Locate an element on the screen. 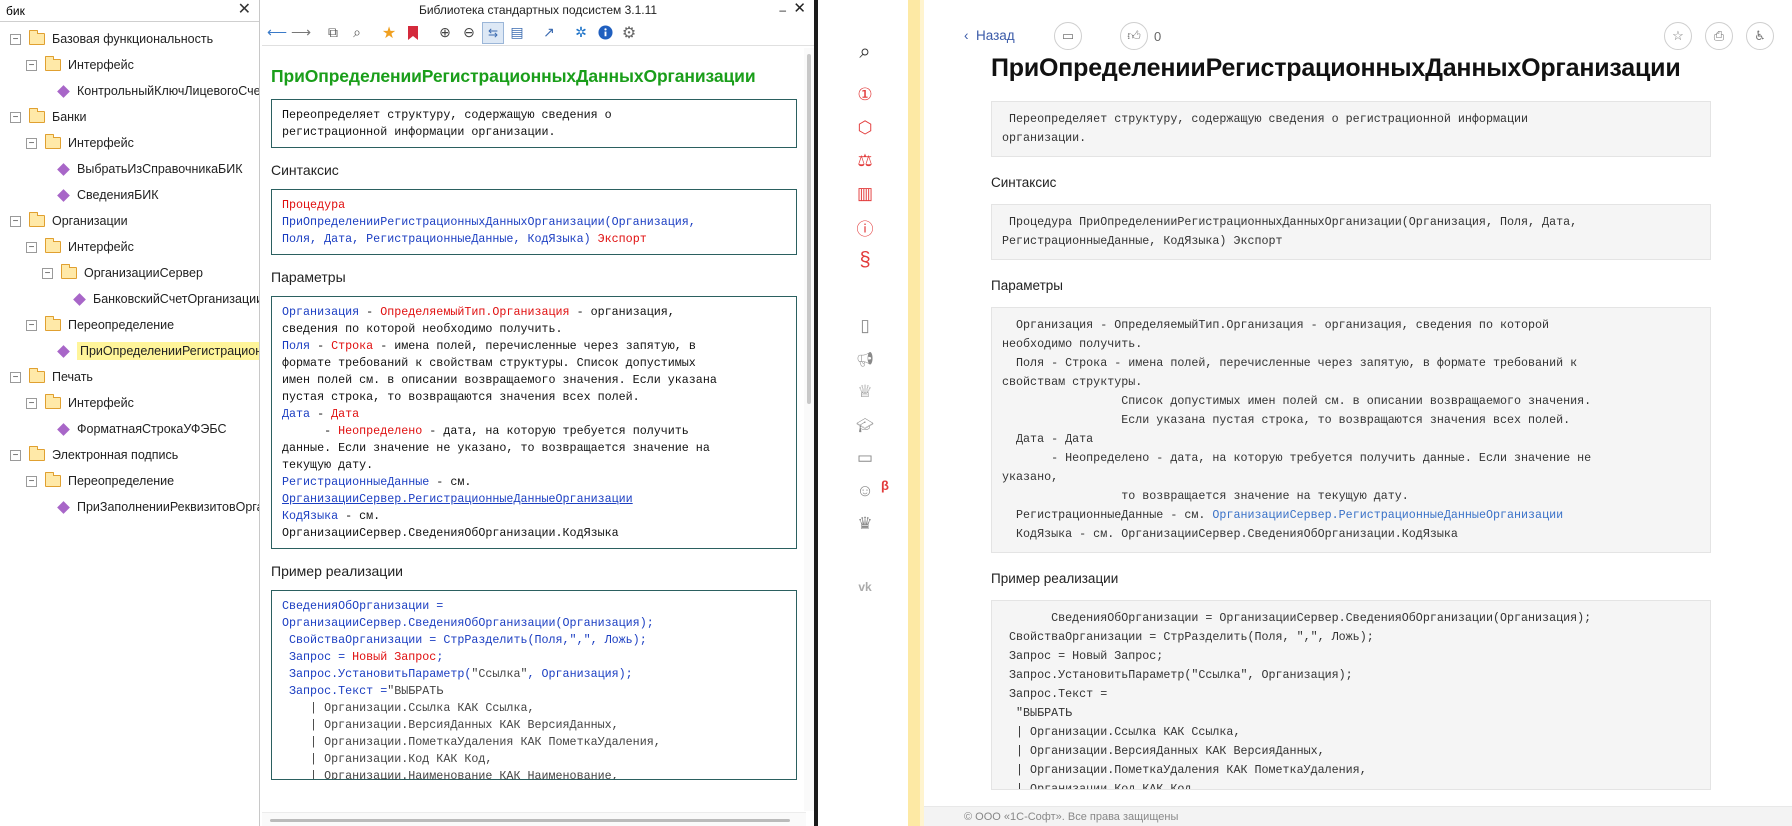 The image size is (1792, 826). article-params-heading: Параметры is located at coordinates (1027, 285).